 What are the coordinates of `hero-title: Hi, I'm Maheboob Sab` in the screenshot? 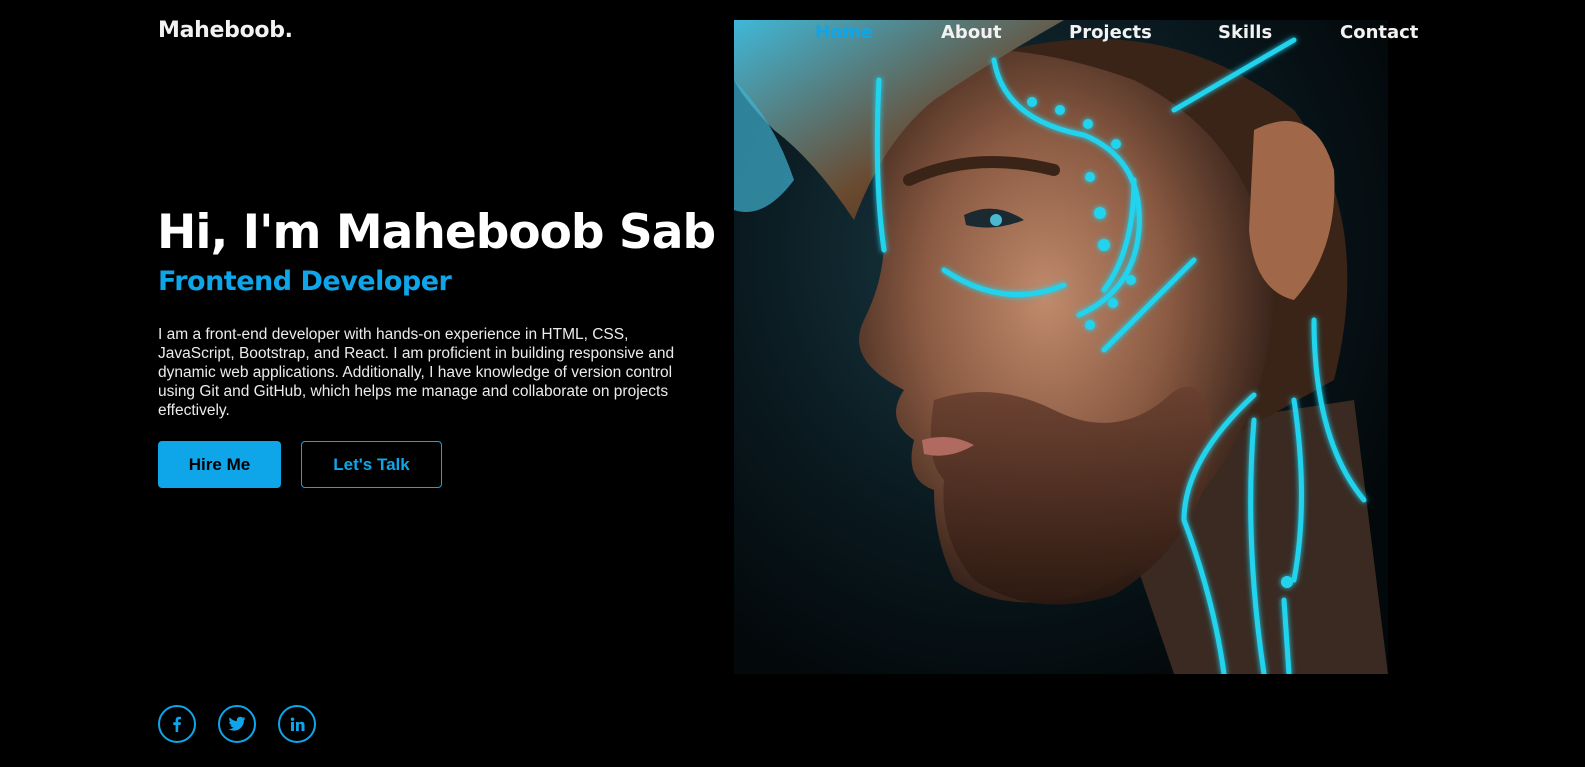 It's located at (436, 232).